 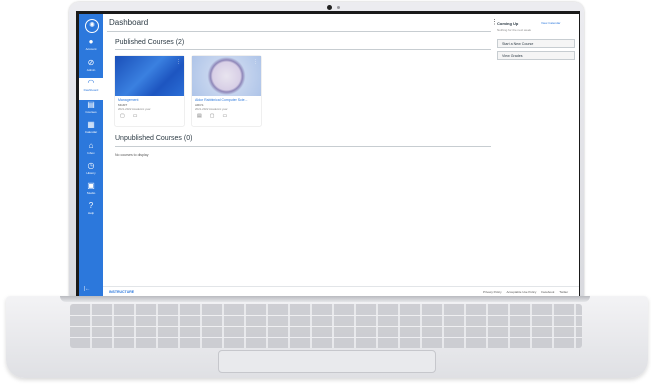 I want to click on facebook-link: Facebook, so click(x=547, y=292).